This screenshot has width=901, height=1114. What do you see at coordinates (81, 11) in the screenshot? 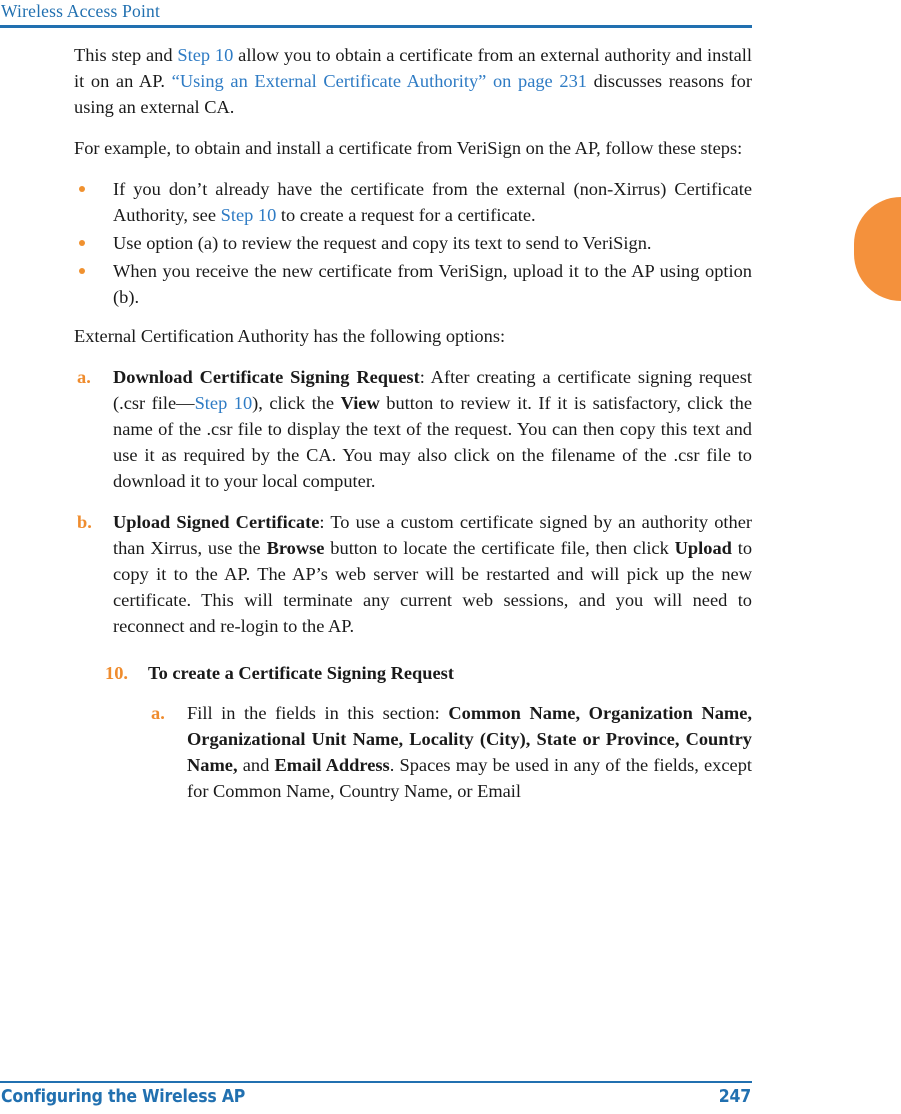
I see `running-header-title: Wireless Access Point` at bounding box center [81, 11].